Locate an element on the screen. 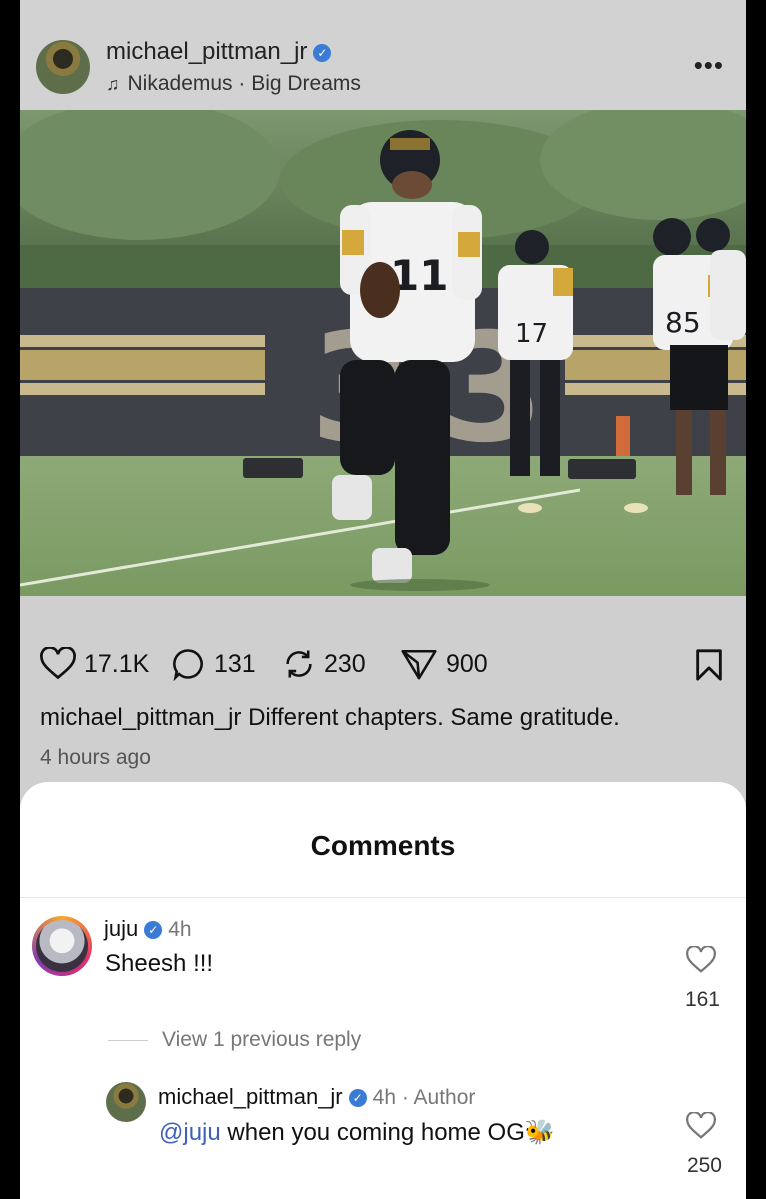 This screenshot has width=766, height=1199. reply-like-button is located at coordinates (701, 1128).